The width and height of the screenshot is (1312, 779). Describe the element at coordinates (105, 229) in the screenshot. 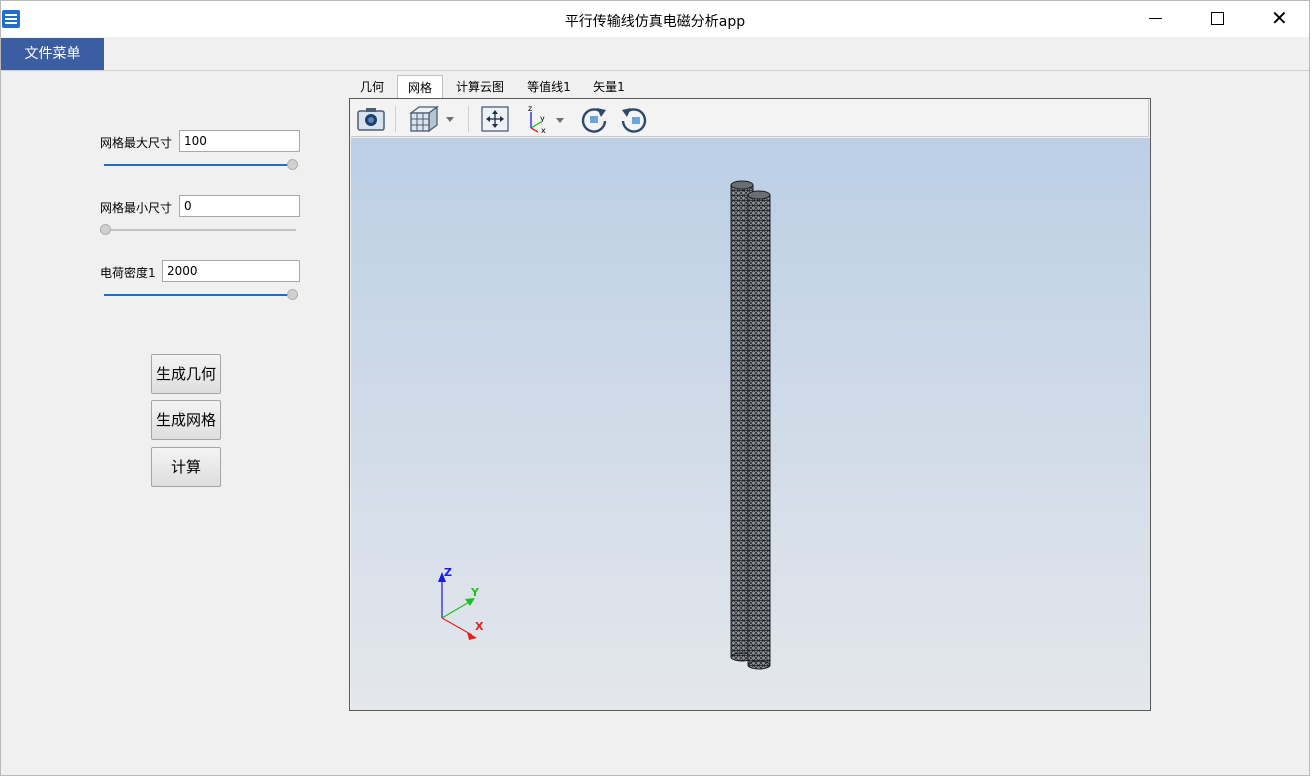

I see `min-size-slider-thumb` at that location.